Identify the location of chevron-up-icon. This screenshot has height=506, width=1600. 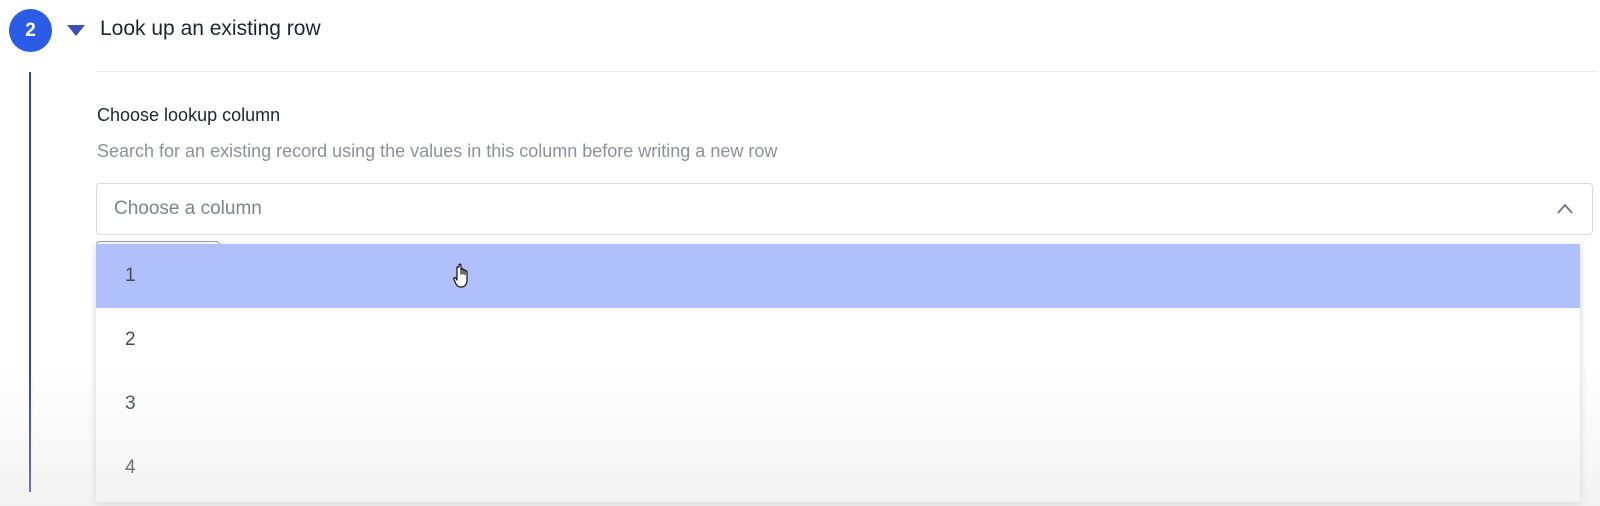
(1565, 209).